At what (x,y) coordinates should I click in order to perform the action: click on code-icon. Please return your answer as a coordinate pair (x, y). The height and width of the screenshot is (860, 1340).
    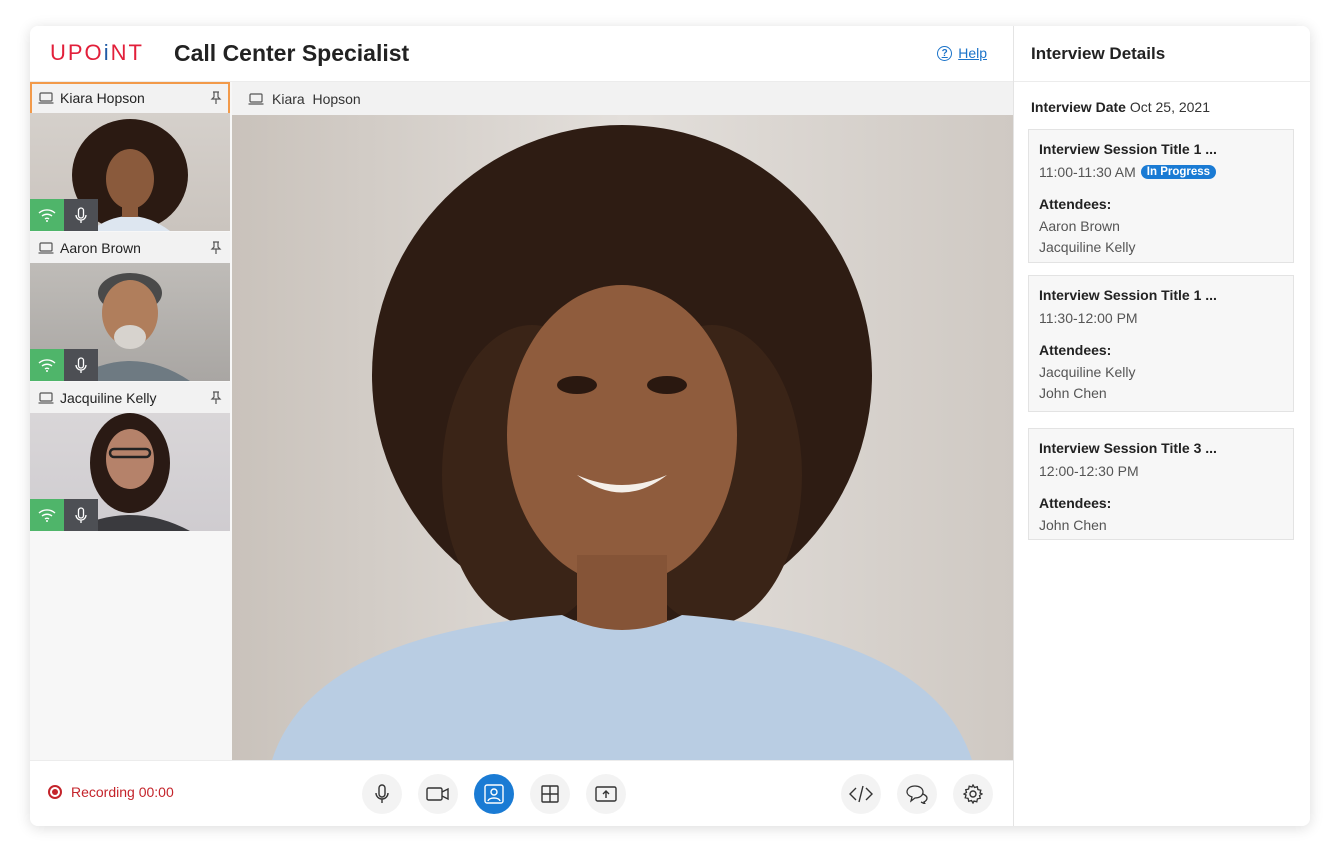
    Looking at the image, I should click on (861, 794).